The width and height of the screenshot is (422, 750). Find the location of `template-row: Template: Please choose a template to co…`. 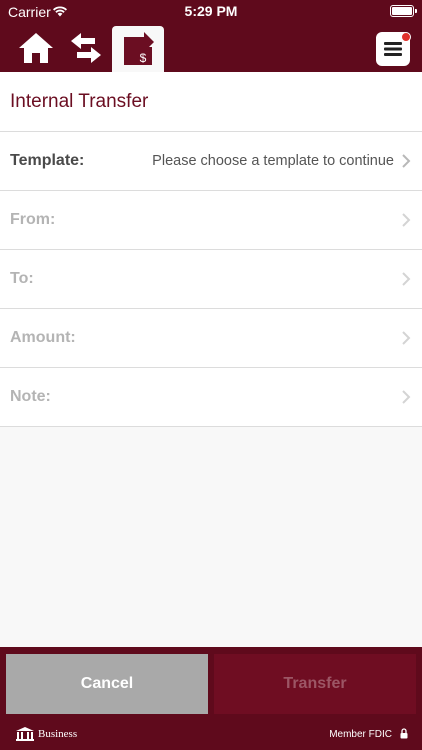

template-row: Template: Please choose a template to co… is located at coordinates (211, 161).